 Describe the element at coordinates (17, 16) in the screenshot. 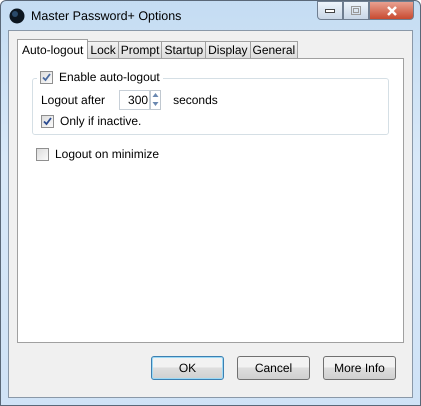

I see `app-icon` at that location.